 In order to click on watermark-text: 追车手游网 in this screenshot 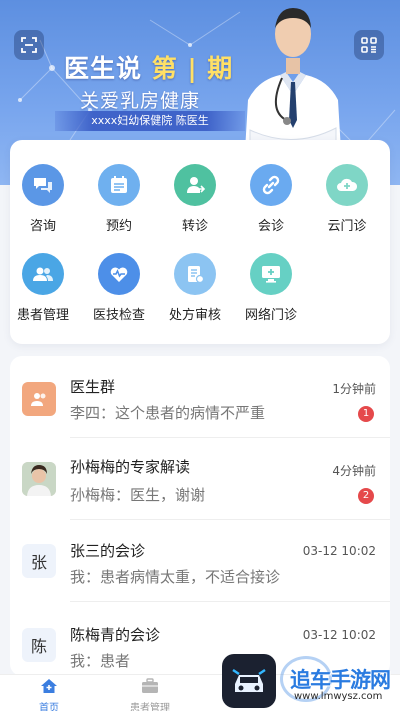, I will do `click(340, 680)`.